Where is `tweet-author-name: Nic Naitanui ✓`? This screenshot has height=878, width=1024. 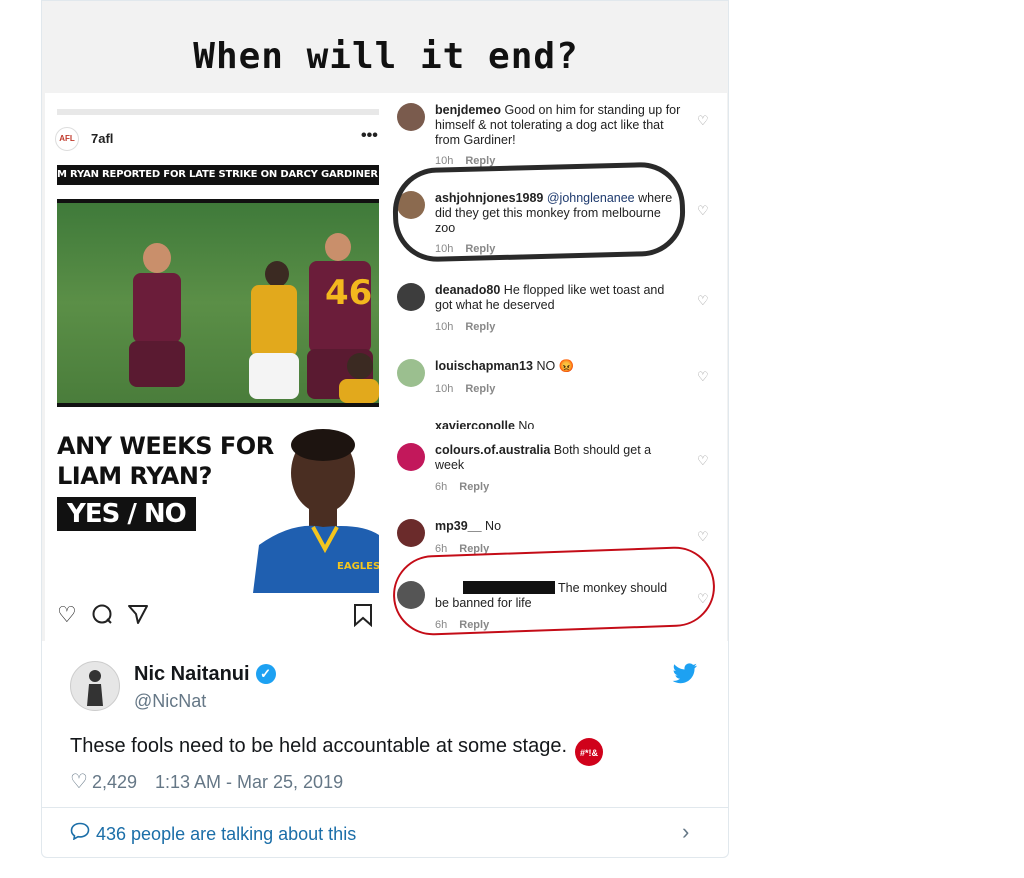
tweet-author-name: Nic Naitanui ✓ is located at coordinates (205, 674).